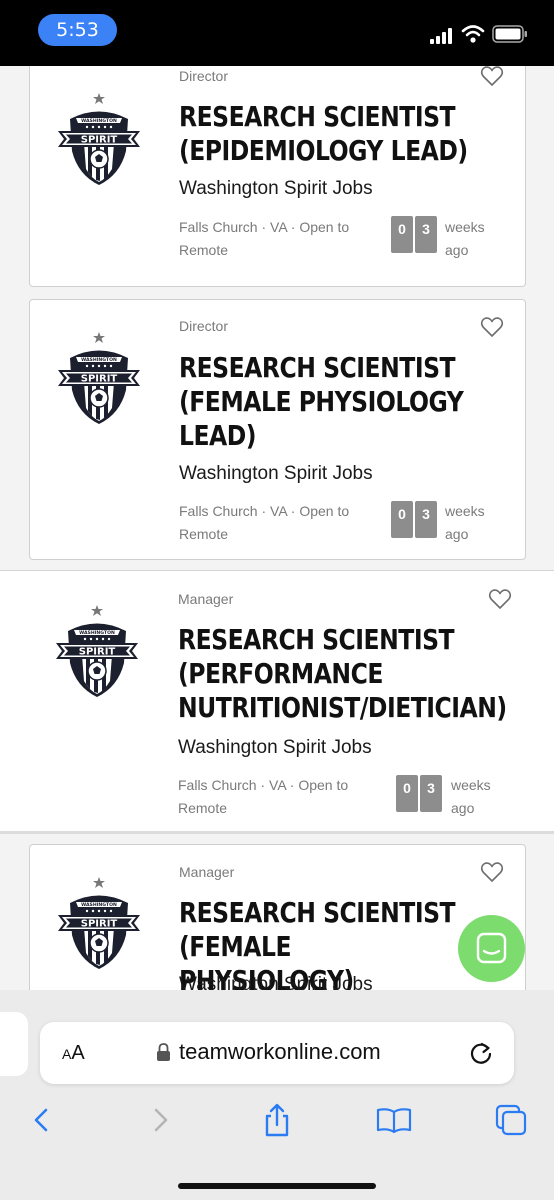 This screenshot has width=554, height=1200. Describe the element at coordinates (473, 34) in the screenshot. I see `wifi-icon` at that location.